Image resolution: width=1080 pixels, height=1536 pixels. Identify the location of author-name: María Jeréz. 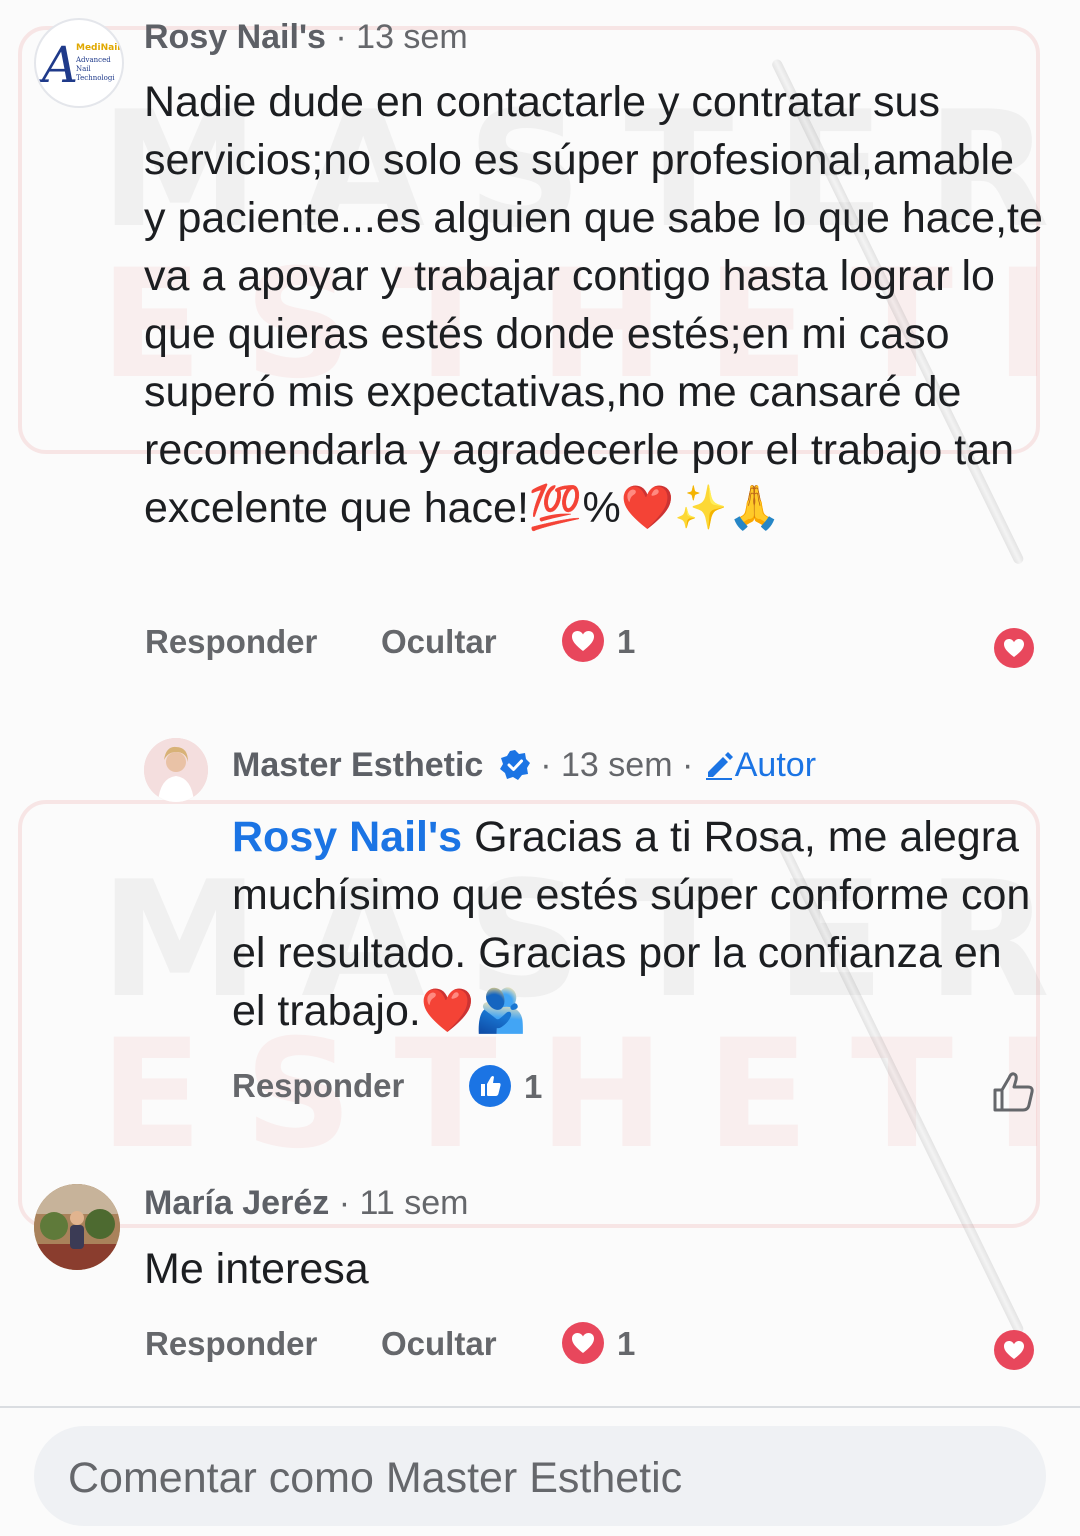
(236, 1203).